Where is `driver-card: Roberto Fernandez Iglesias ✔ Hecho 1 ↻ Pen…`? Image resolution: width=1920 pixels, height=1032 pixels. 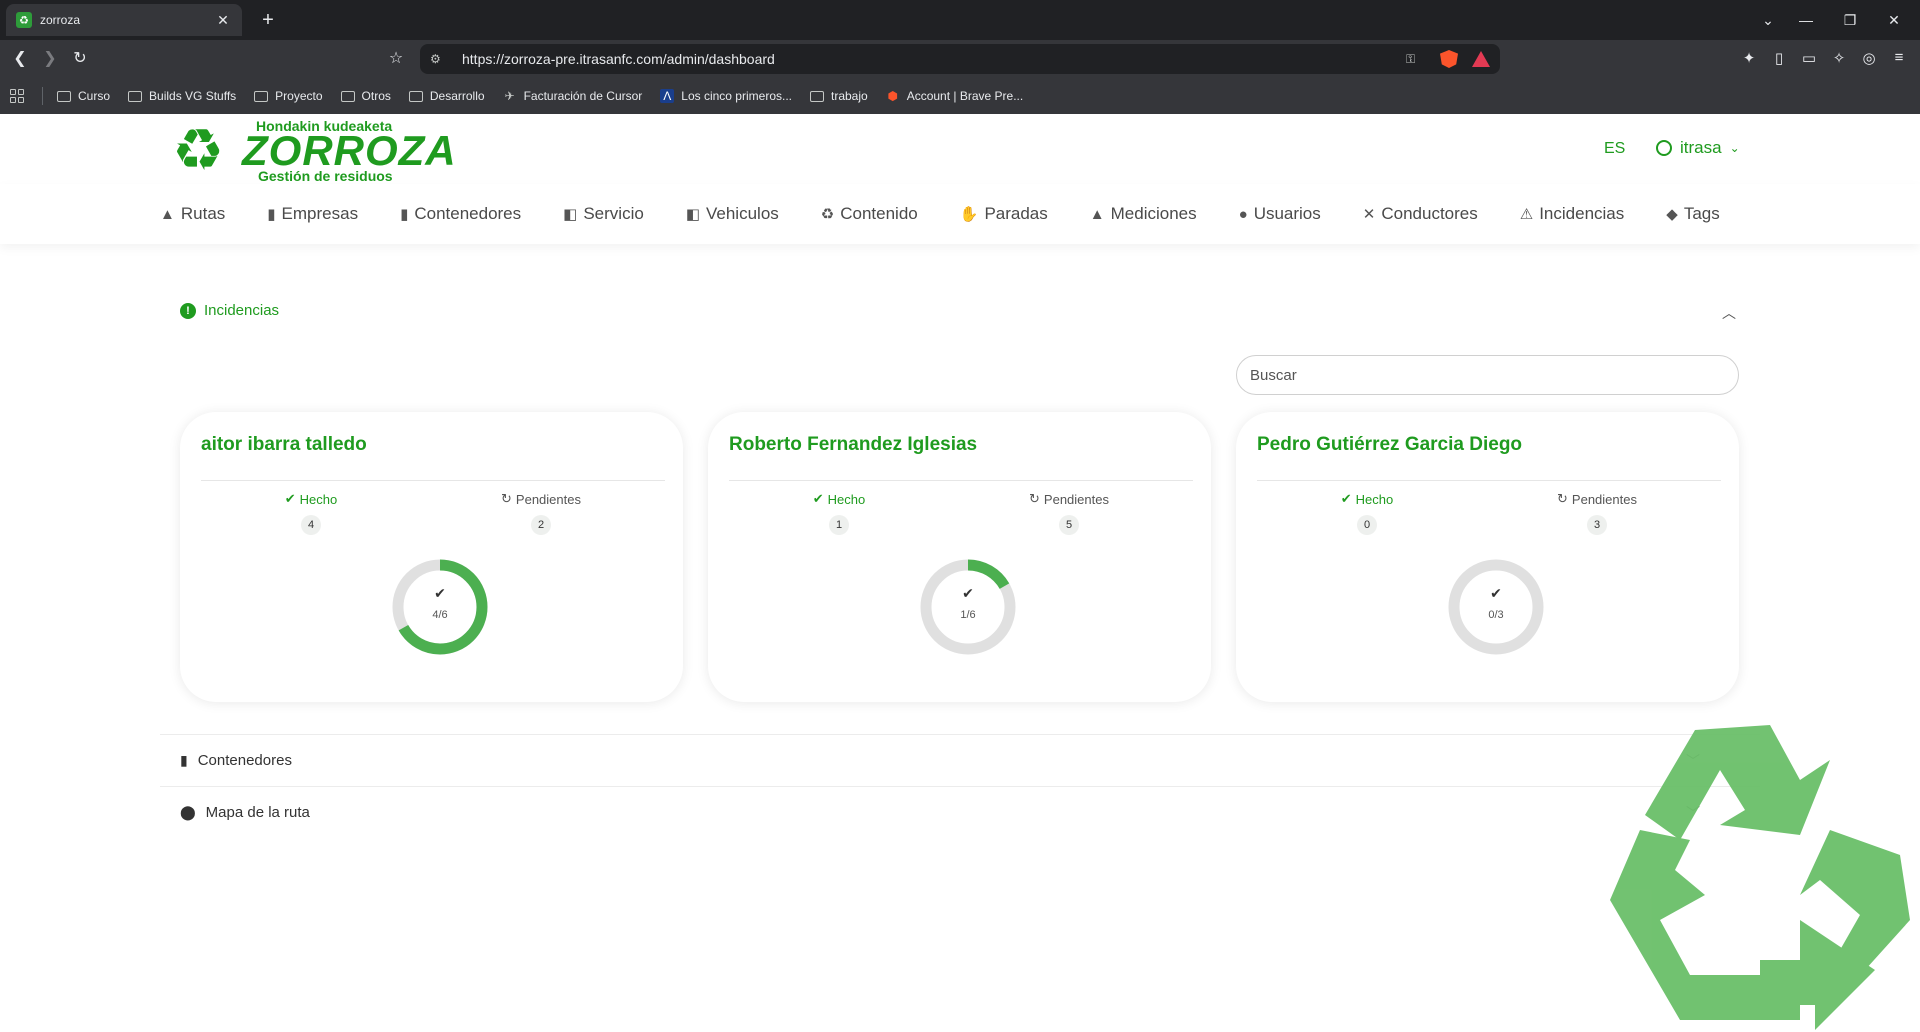
driver-card: Roberto Fernandez Iglesias ✔ Hecho 1 ↻ Pen… is located at coordinates (959, 557).